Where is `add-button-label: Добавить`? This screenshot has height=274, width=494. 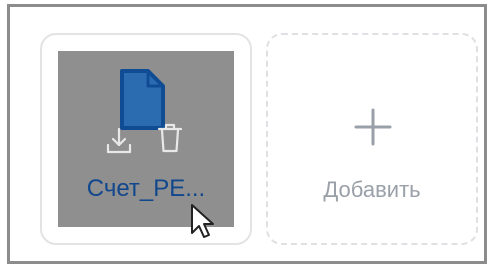 add-button-label: Добавить is located at coordinates (372, 189).